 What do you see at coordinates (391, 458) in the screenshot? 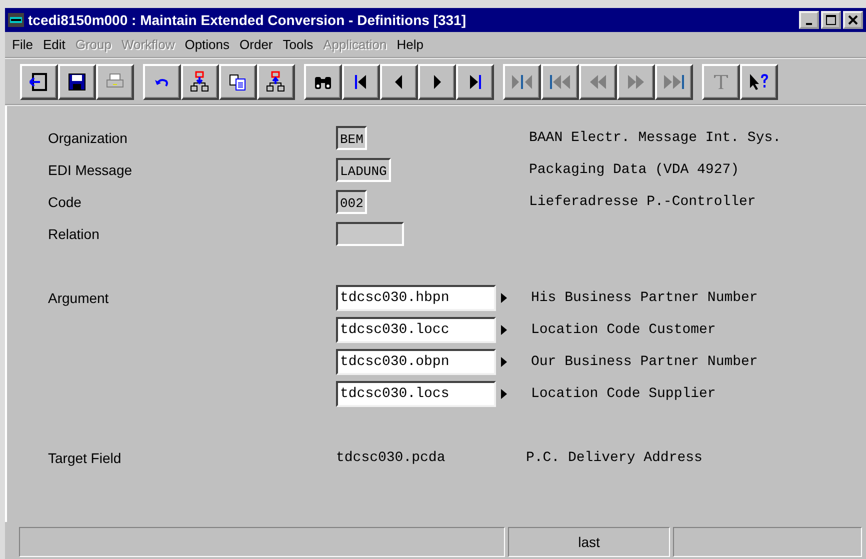
I see `field-value: tdcsc030.pcda` at bounding box center [391, 458].